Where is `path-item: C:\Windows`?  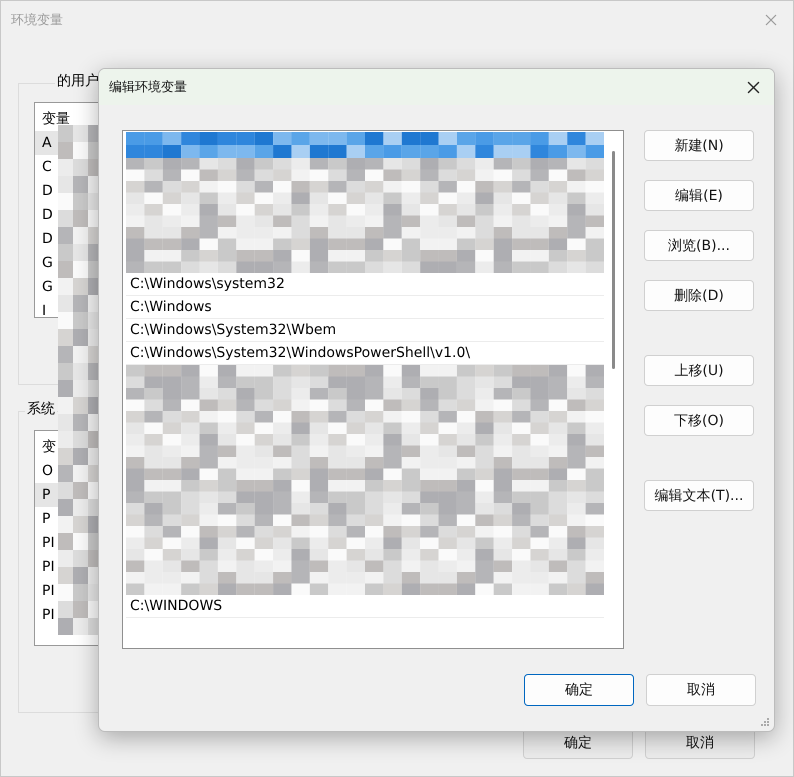
path-item: C:\Windows is located at coordinates (365, 307).